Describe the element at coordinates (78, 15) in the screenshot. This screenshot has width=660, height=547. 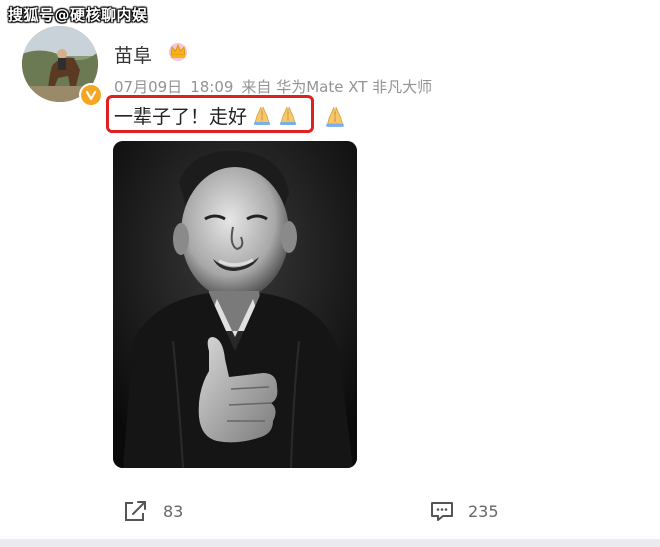
I see `watermark: 搜狐号@硬核聊内娱` at that location.